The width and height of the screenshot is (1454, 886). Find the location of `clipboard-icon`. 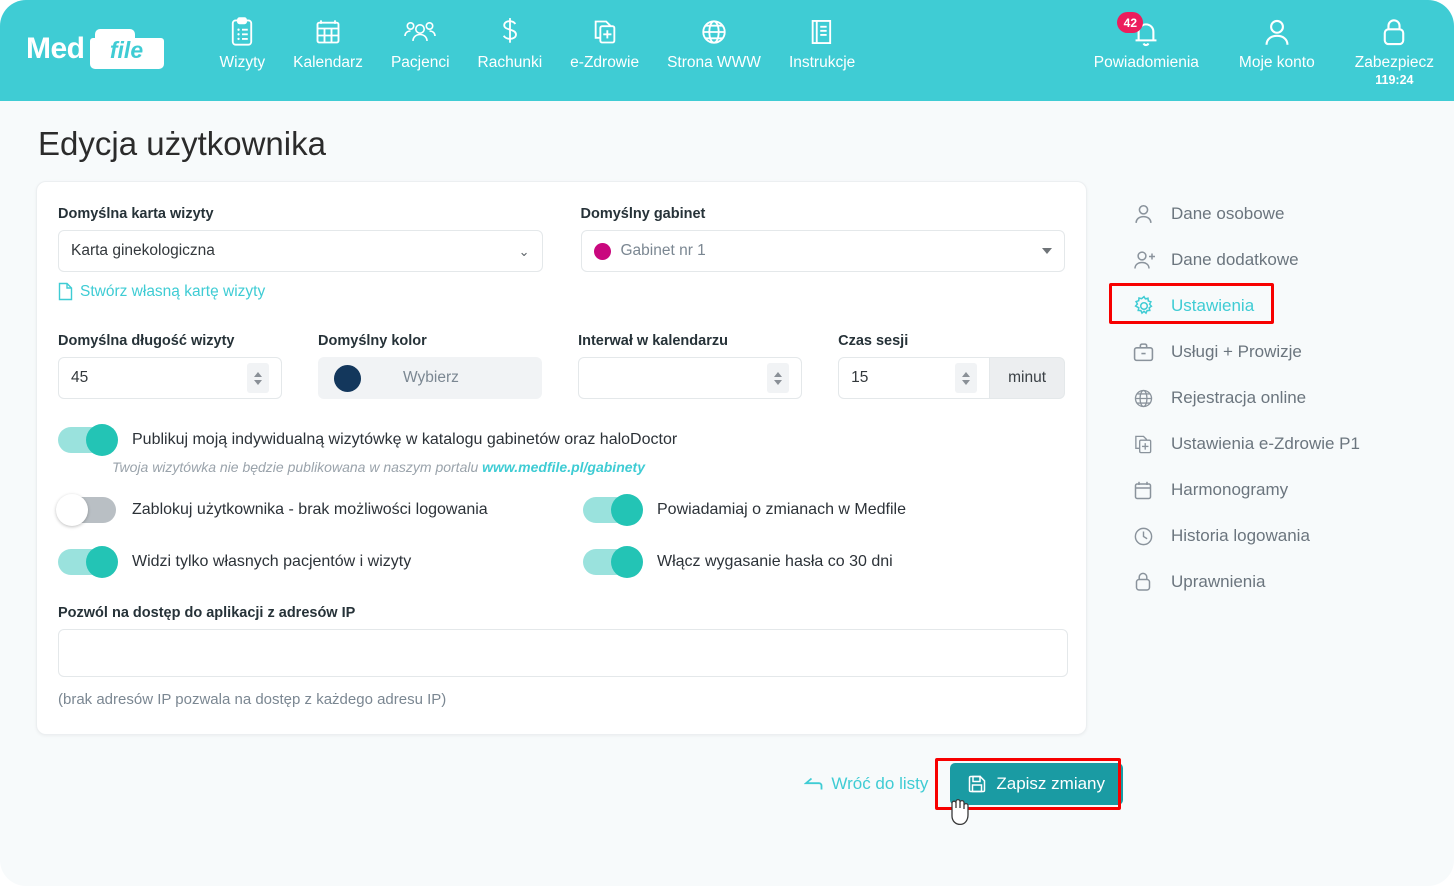

clipboard-icon is located at coordinates (242, 32).